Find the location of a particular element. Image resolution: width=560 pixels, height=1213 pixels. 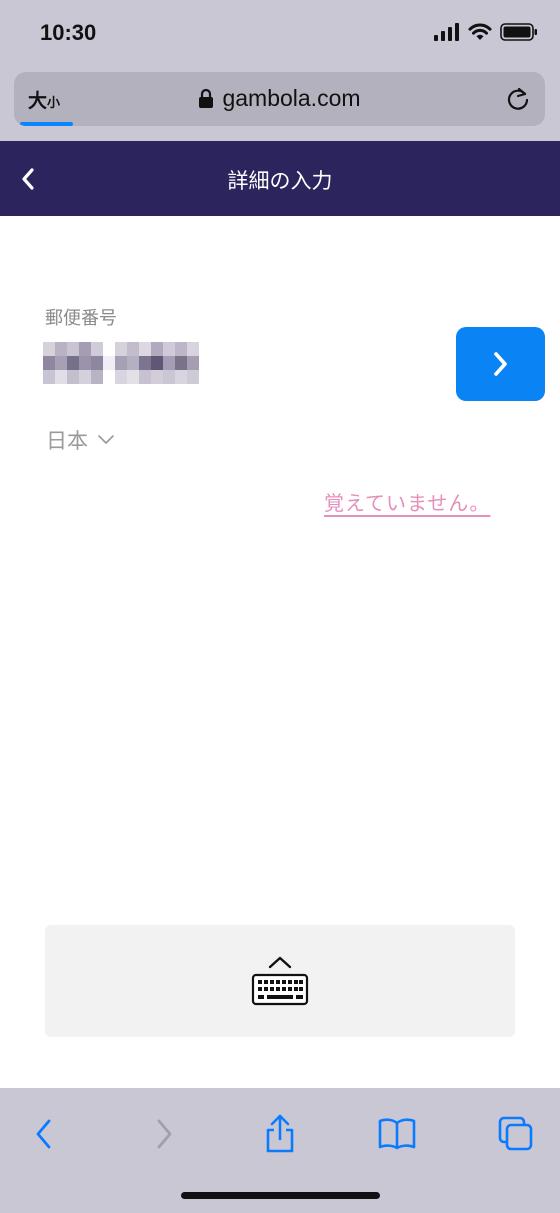

tabs-icon is located at coordinates (515, 1133).